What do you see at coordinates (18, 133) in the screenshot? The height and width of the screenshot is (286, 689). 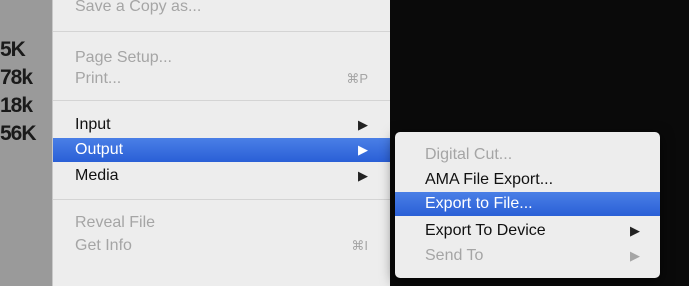 I see `file-size: 56K` at bounding box center [18, 133].